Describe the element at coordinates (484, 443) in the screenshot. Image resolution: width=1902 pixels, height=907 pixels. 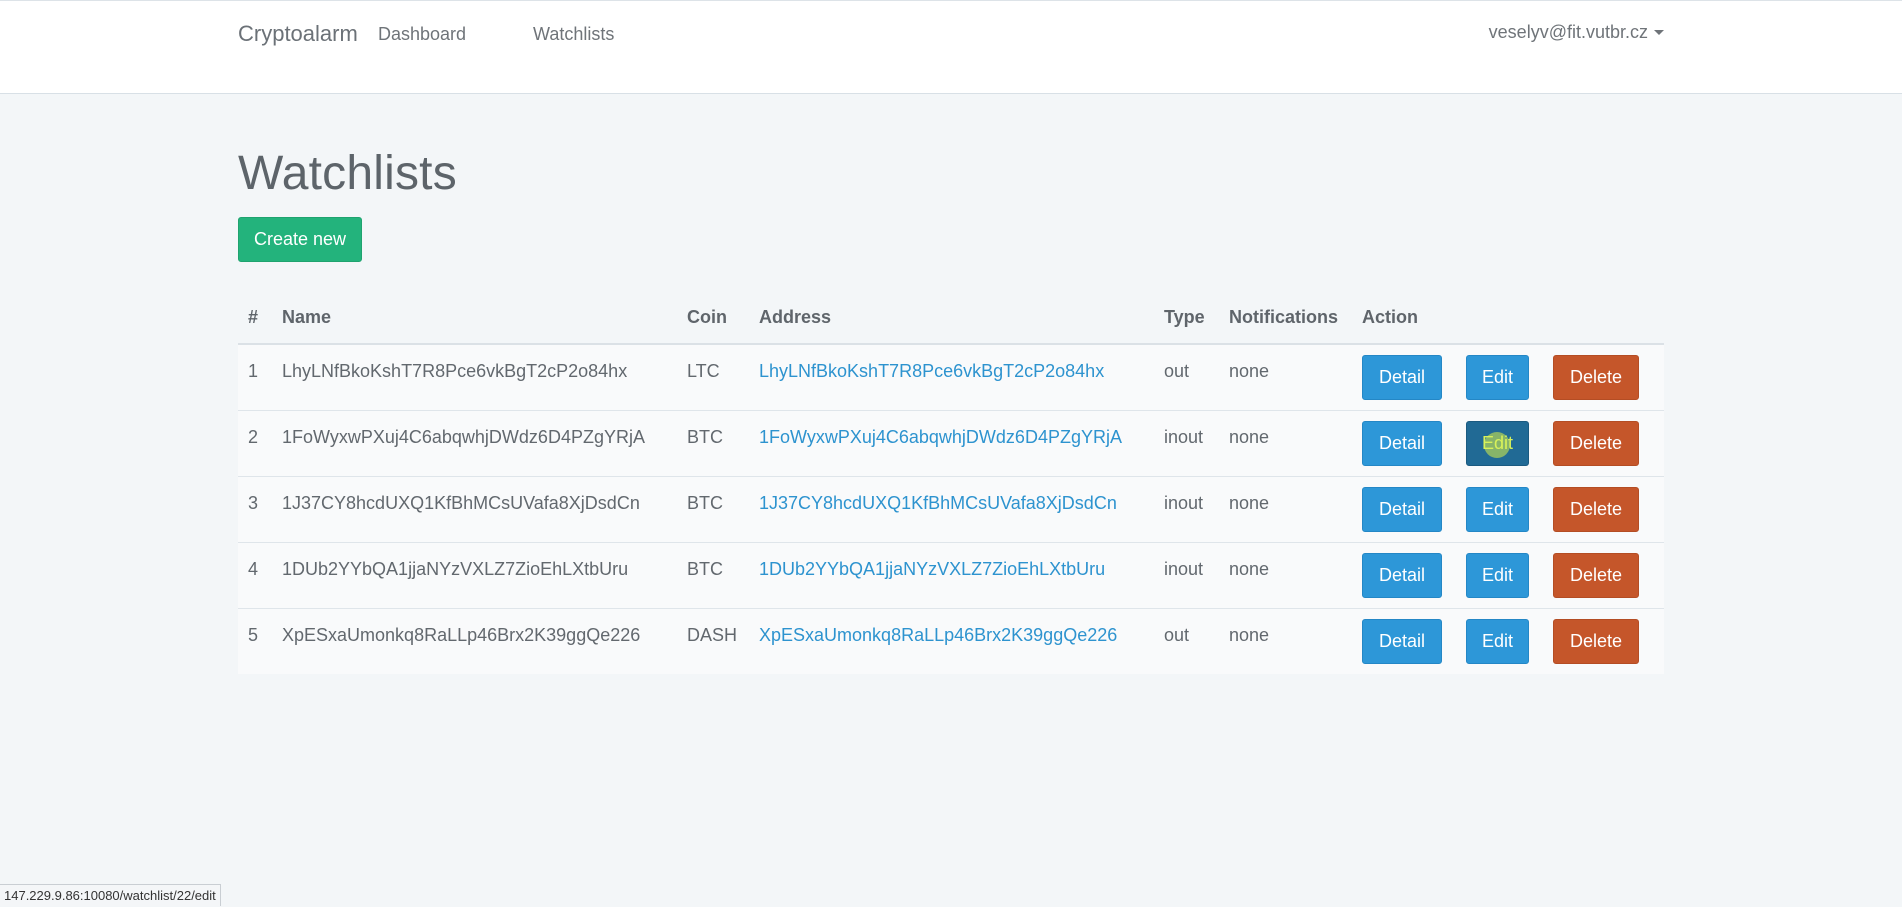
I see `row-name: 1FoWyxwPXuj4C6abqwhjDWdz6D4PZgYRjA` at that location.